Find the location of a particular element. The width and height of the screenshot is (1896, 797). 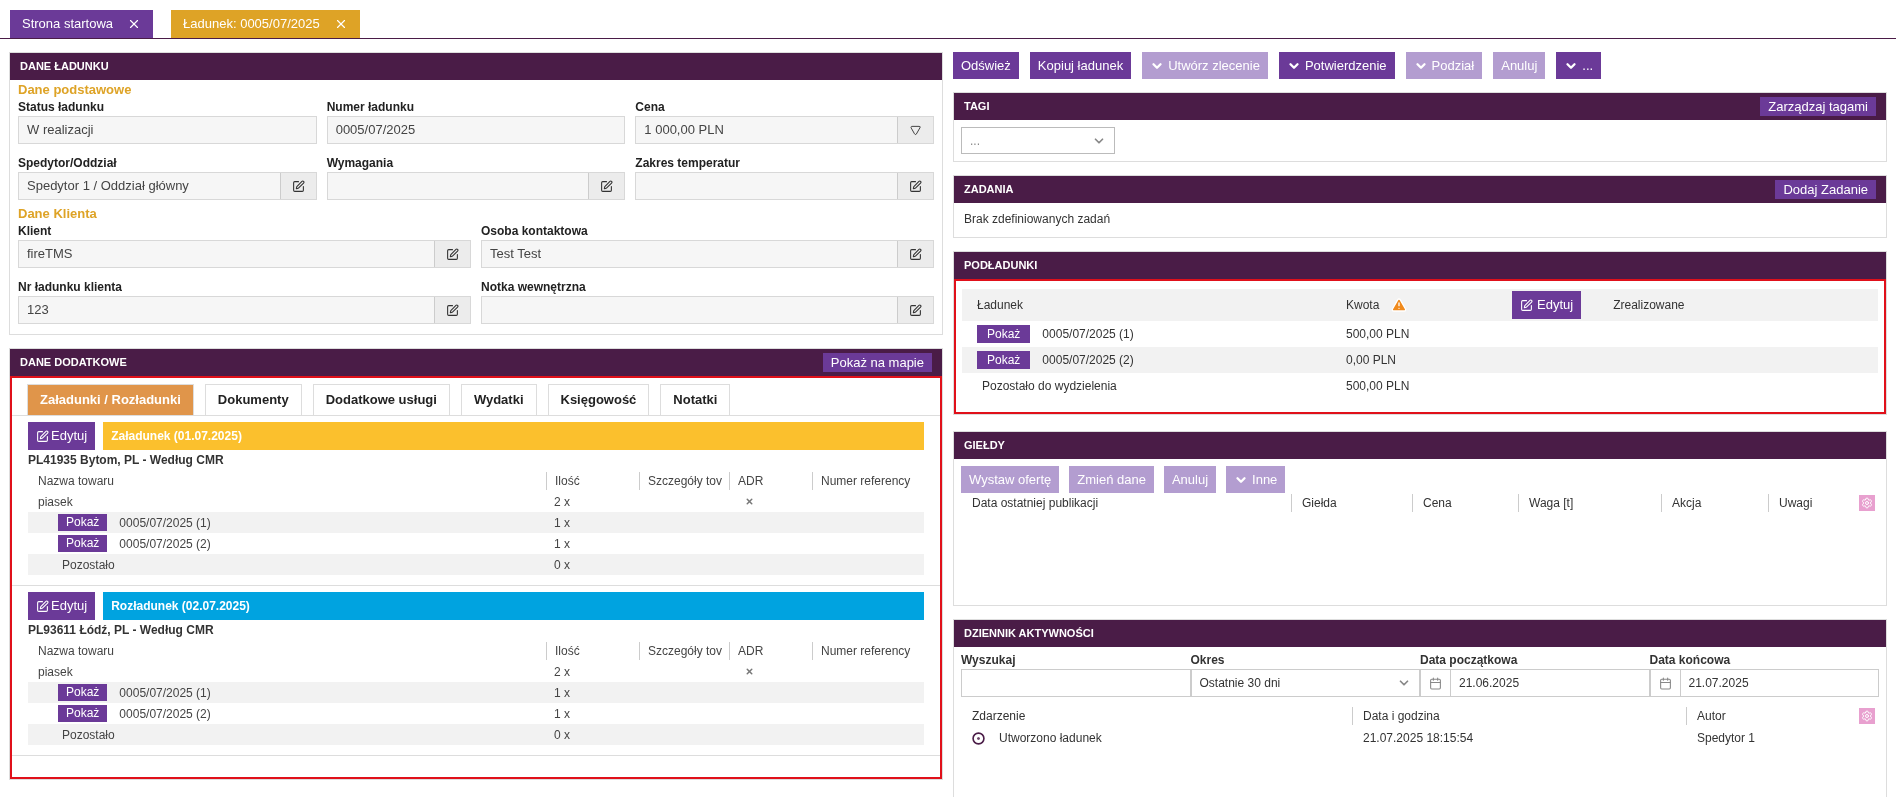

column-header: Waga [t] is located at coordinates (1589, 503).